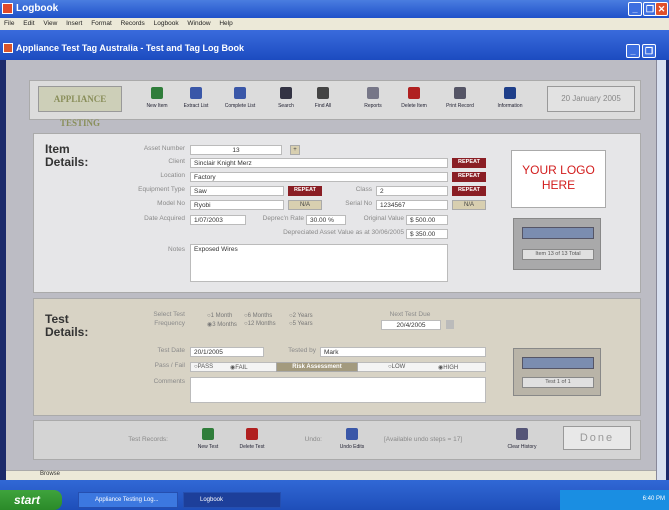  I want to click on risk-assessment-button: Risk Assessment, so click(317, 367).